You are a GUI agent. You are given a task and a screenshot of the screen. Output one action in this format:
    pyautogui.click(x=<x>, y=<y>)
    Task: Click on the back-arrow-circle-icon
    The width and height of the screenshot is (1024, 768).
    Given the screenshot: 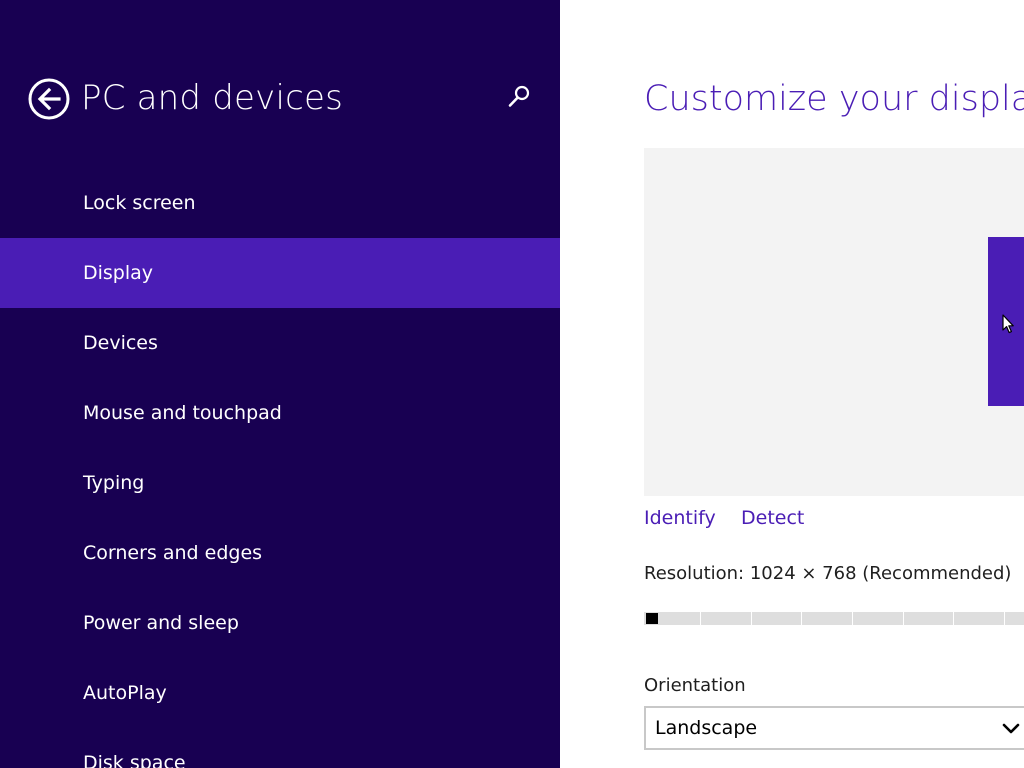 What is the action you would take?
    pyautogui.click(x=49, y=99)
    